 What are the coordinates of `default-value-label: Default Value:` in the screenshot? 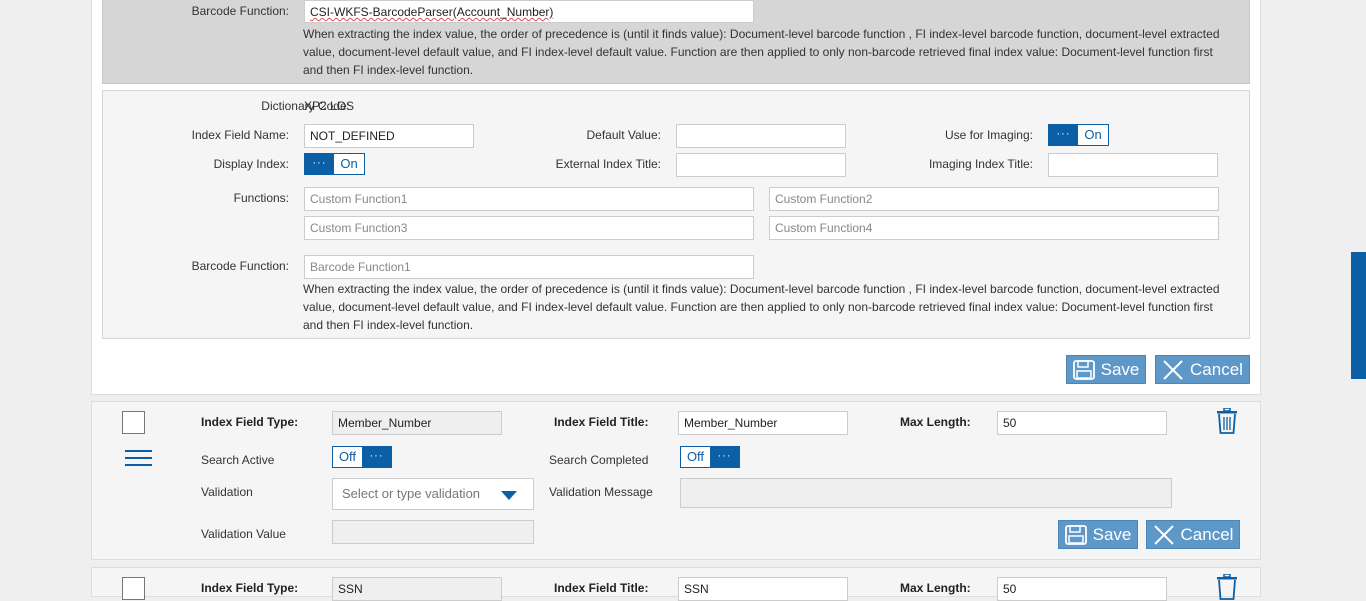 It's located at (624, 135).